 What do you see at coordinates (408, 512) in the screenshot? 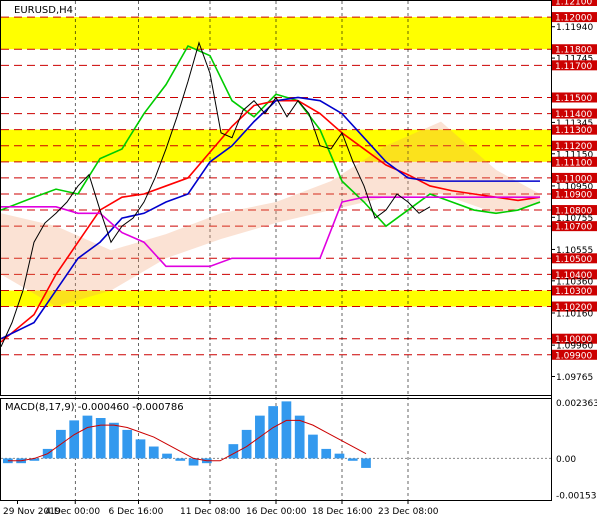
I see `x-tick-label: 23 Dec 08:00` at bounding box center [408, 512].